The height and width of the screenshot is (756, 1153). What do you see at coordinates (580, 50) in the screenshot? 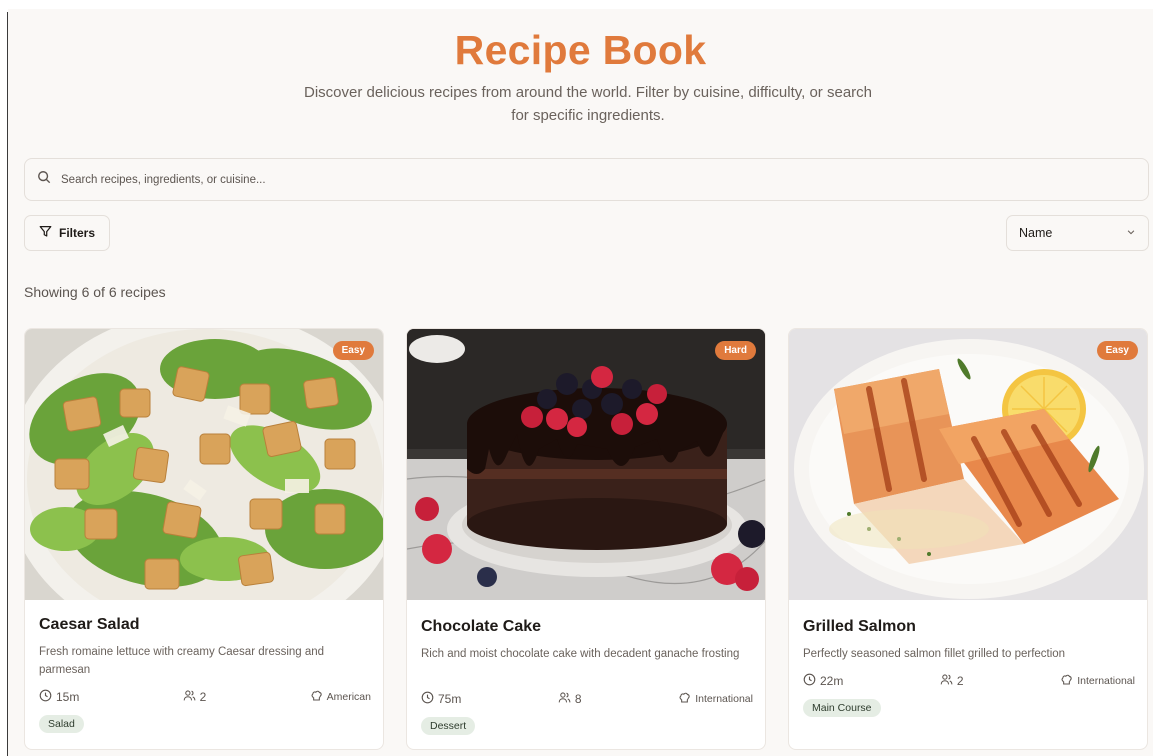
I see `page-title: Recipe Book` at bounding box center [580, 50].